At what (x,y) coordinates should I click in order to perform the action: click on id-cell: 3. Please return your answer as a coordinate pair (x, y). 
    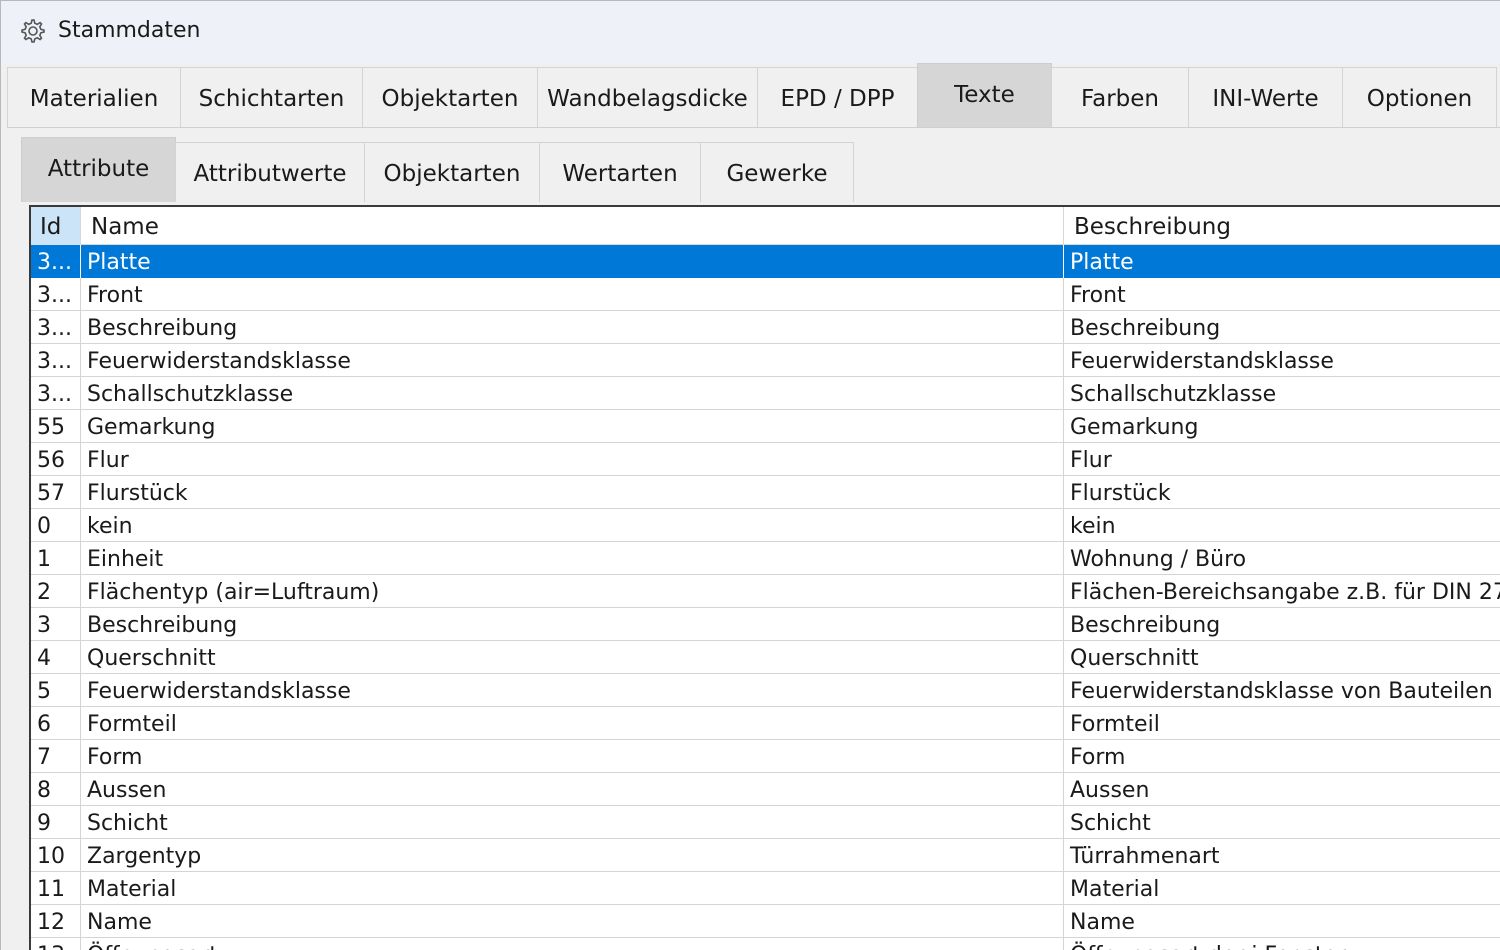
    Looking at the image, I should click on (56, 624).